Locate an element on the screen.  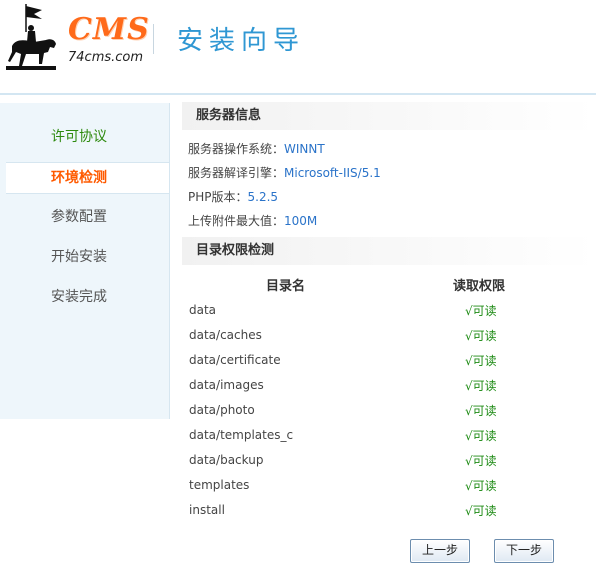
server-engine-label: 服务器解译引擎： is located at coordinates (236, 173).